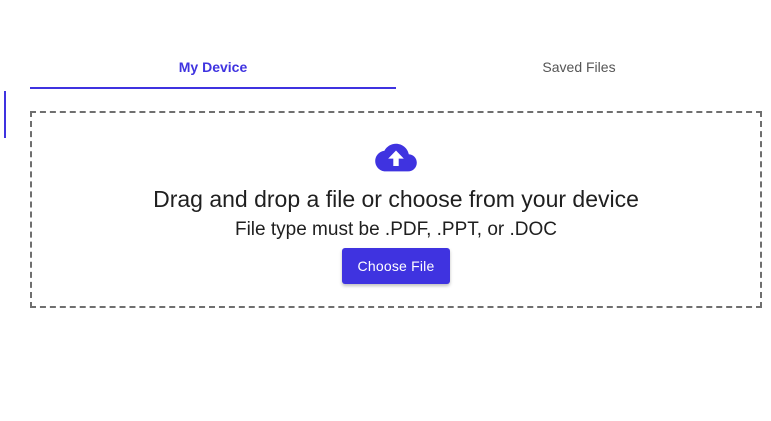 The width and height of the screenshot is (771, 421). I want to click on tab-my-device: My Device, so click(213, 68).